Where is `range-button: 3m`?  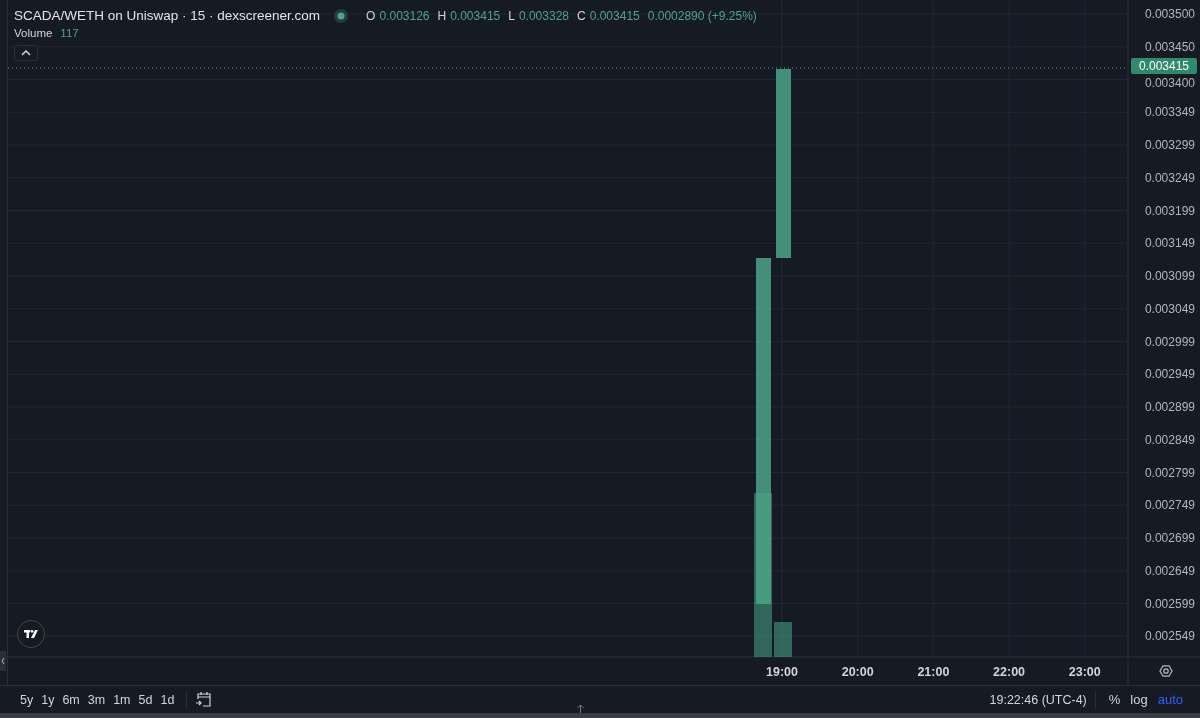 range-button: 3m is located at coordinates (96, 699).